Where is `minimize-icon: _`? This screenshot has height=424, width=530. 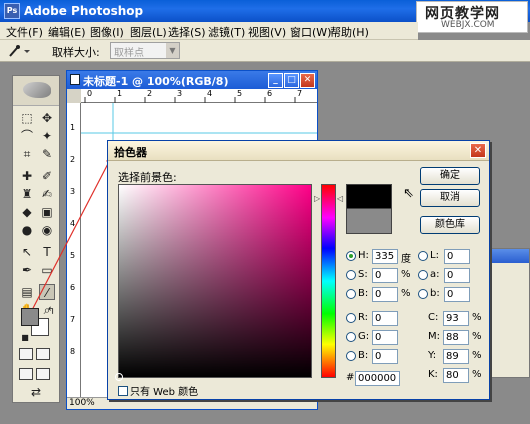
minimize-icon: _ is located at coordinates (275, 80).